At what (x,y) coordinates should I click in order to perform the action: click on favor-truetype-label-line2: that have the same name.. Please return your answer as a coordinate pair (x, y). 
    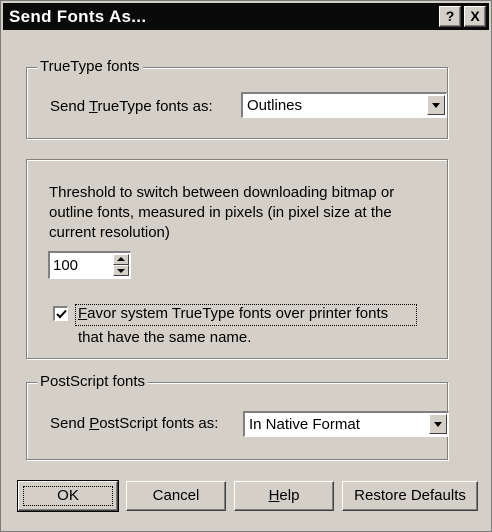
    Looking at the image, I should click on (164, 337).